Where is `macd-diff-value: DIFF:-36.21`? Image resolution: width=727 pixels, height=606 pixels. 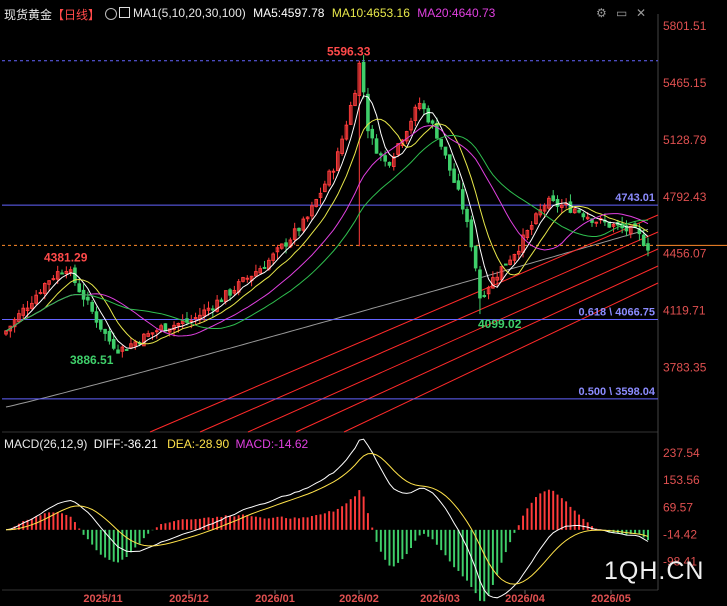 macd-diff-value: DIFF:-36.21 is located at coordinates (125, 444).